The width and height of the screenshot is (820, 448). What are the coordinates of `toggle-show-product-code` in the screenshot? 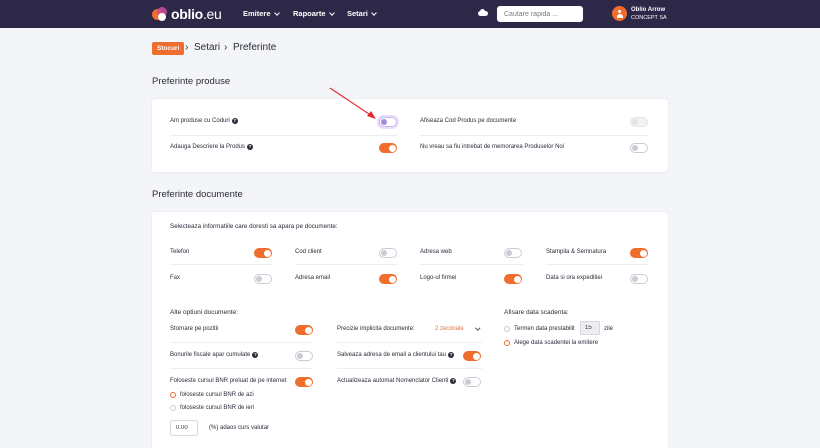 It's located at (639, 122).